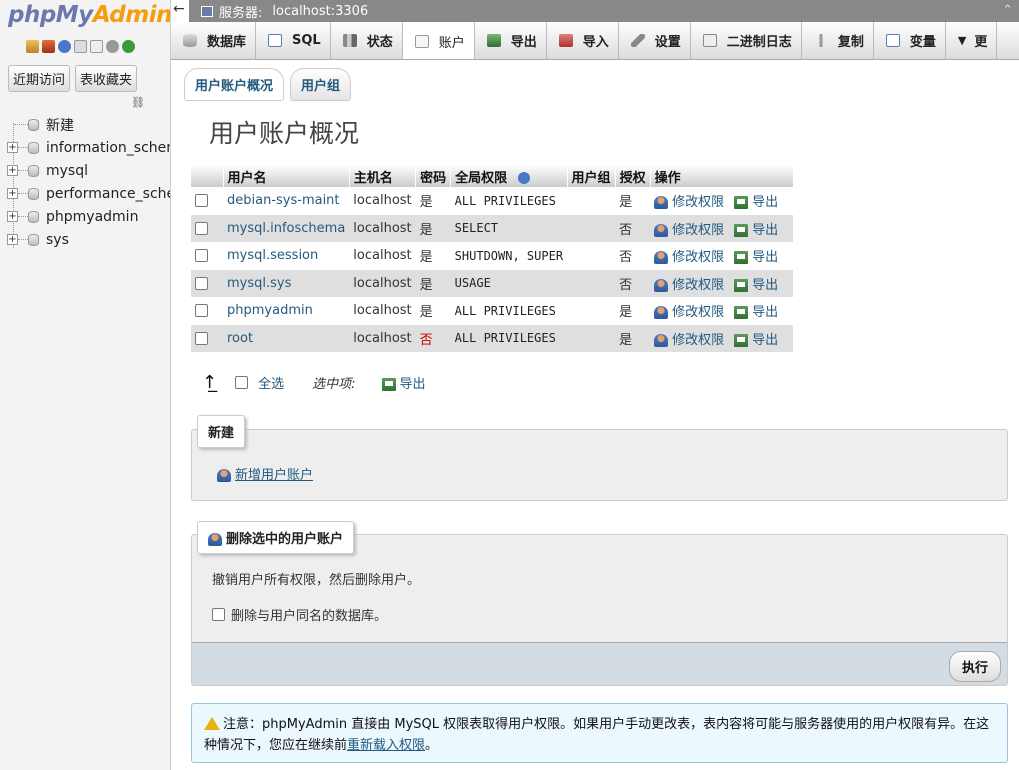 The height and width of the screenshot is (770, 1019). Describe the element at coordinates (910, 40) in the screenshot. I see `tab-variables: 变量` at that location.